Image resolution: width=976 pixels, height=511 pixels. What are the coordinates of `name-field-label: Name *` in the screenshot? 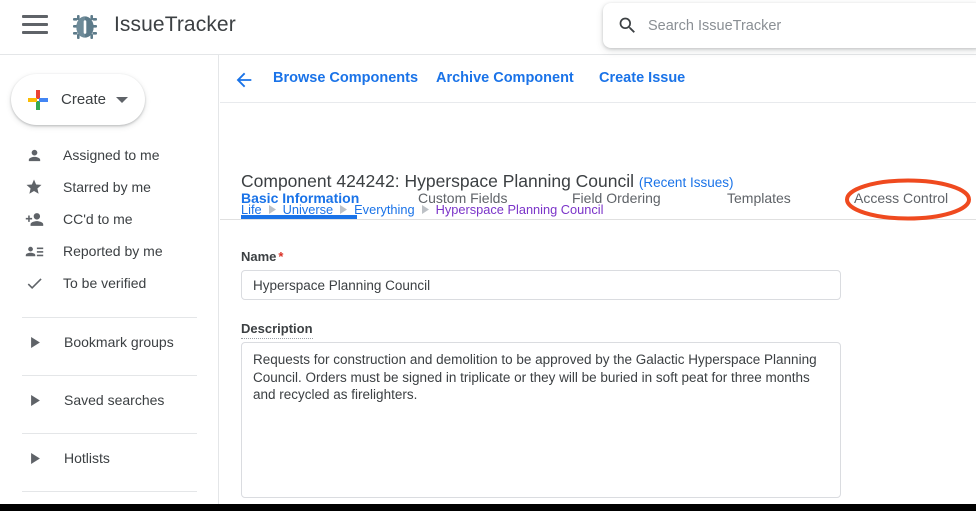 It's located at (262, 256).